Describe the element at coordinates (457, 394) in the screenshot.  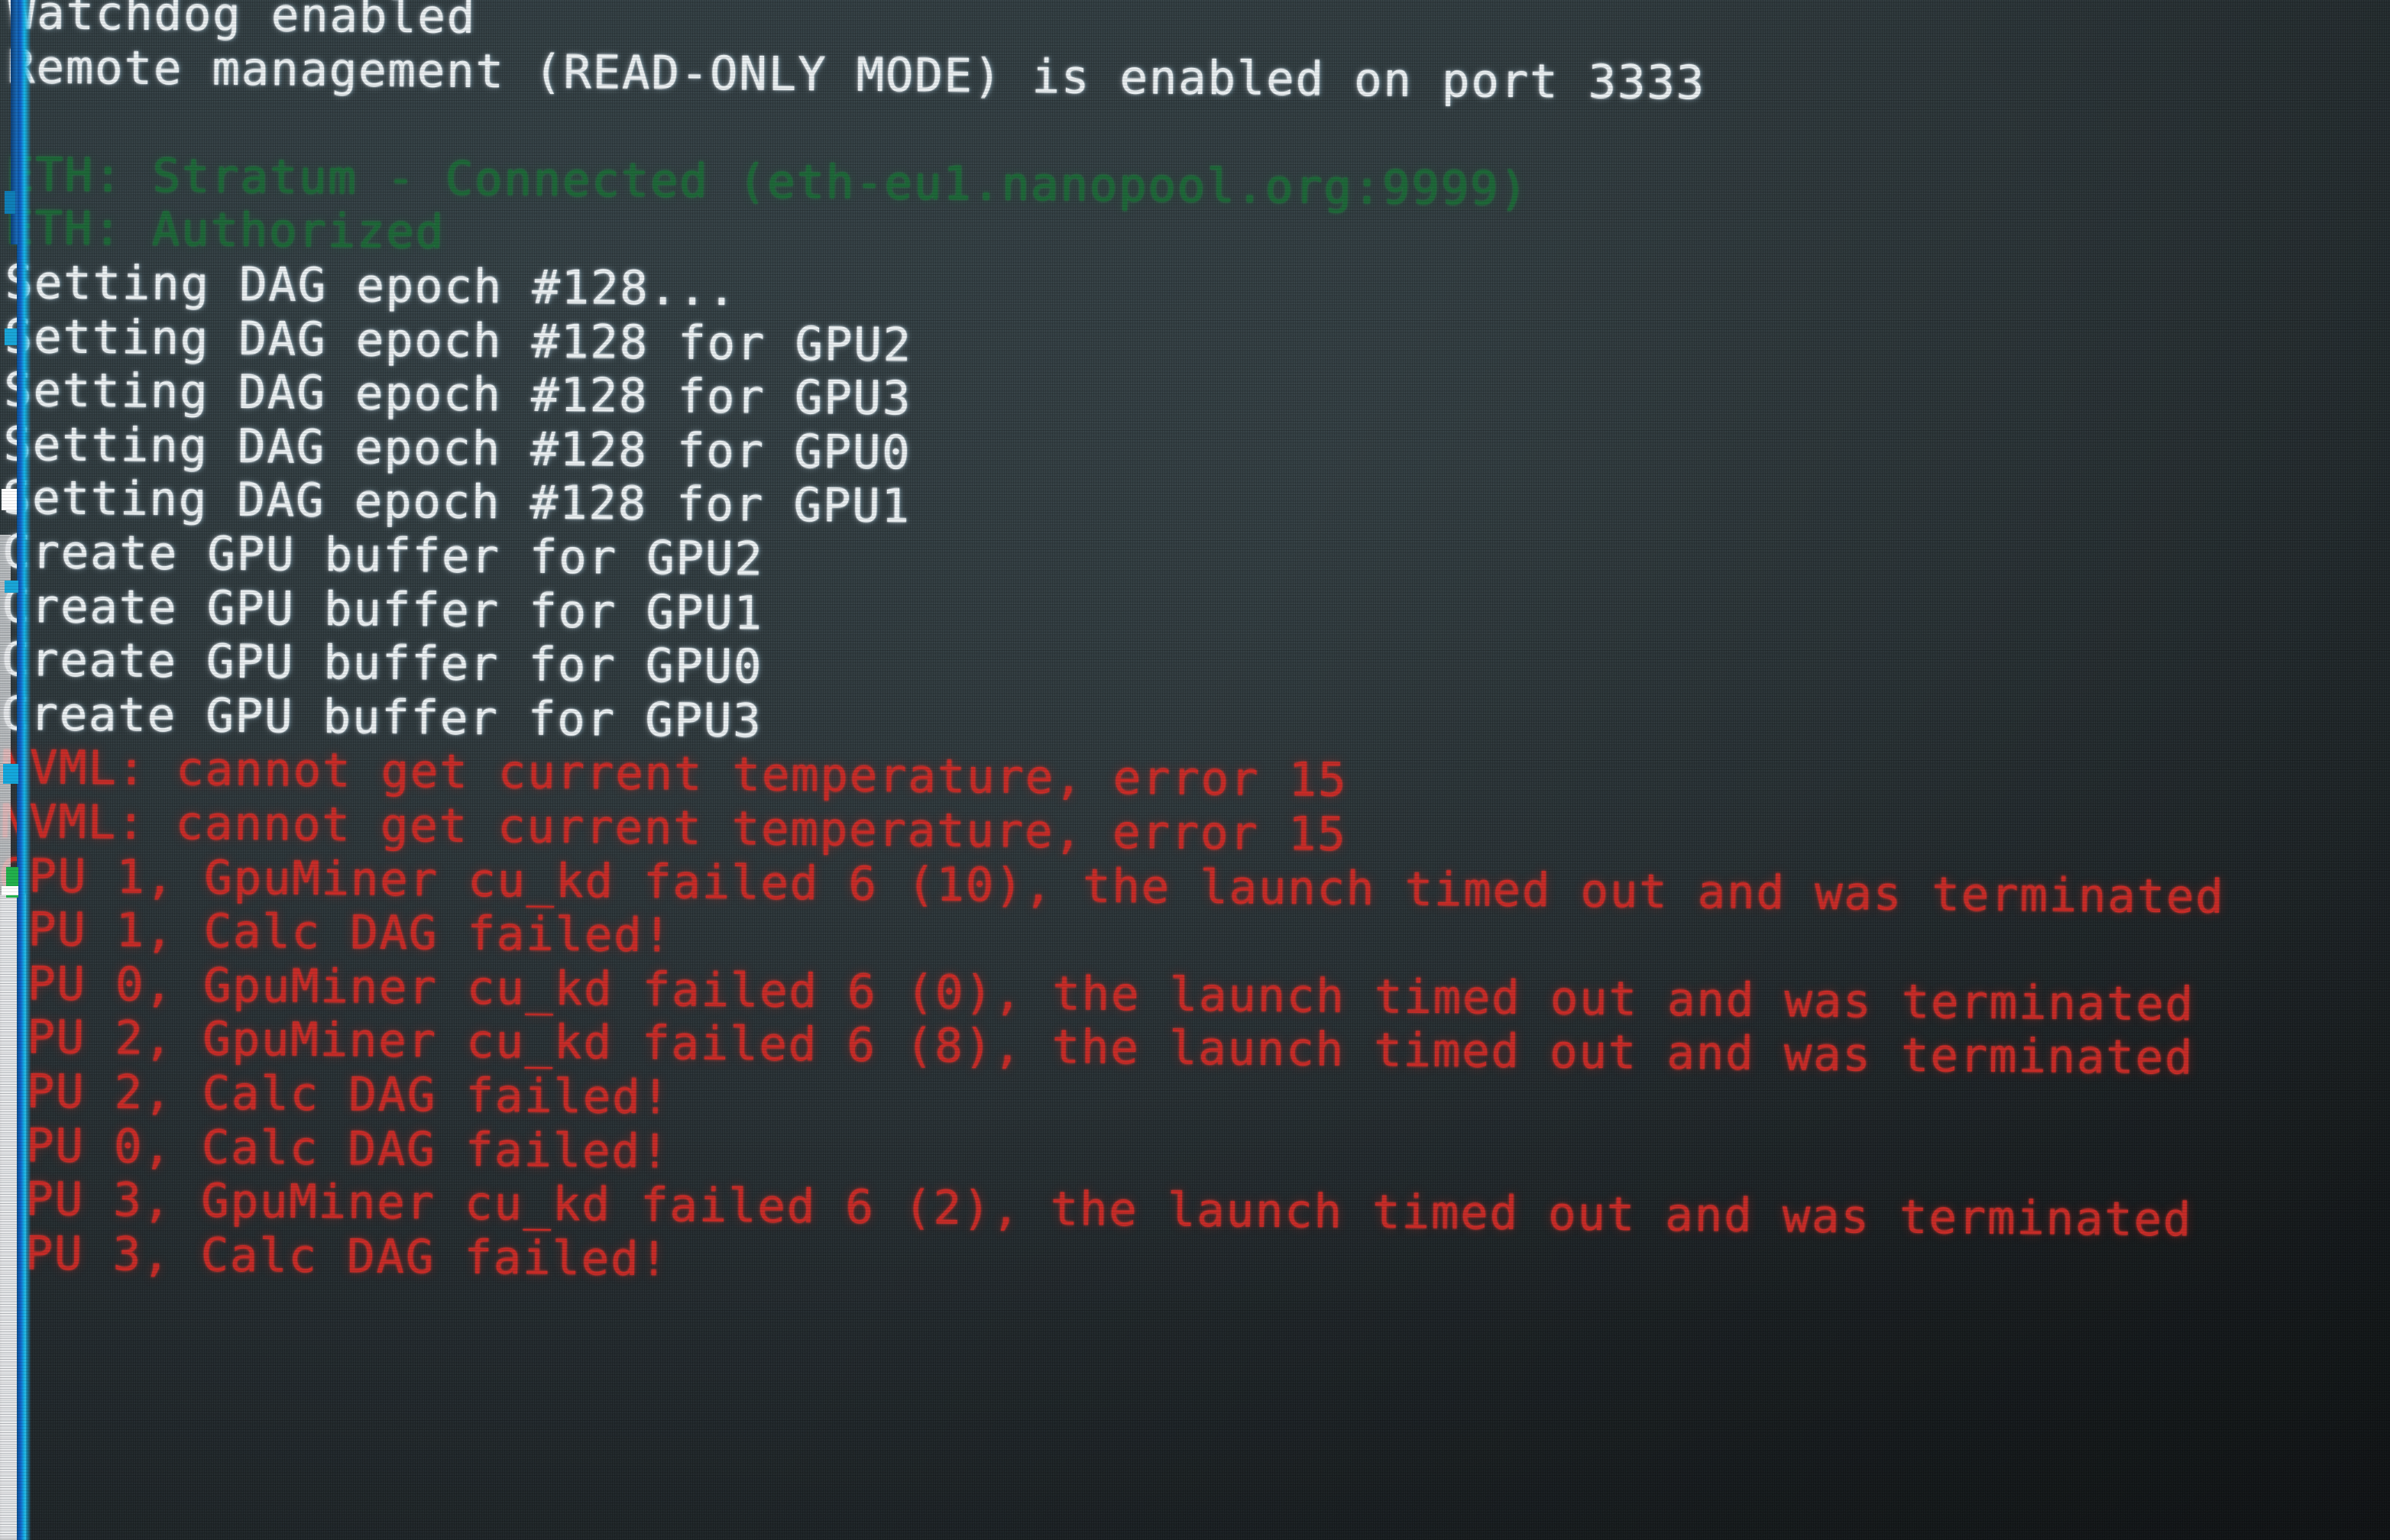
I see `console-line-dag-gpu3: Setting DAG epoch #128 for GPU3` at that location.